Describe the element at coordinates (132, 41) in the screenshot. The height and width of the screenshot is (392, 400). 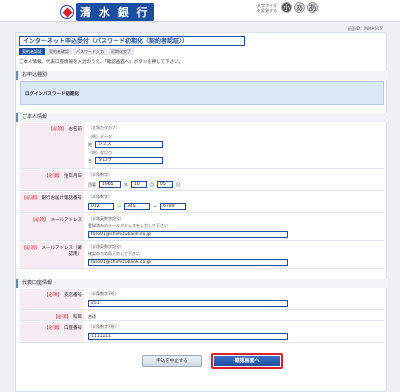
I see `page-title: インターネット申込受付（パスワード初期化〈契約者認証〉）` at that location.